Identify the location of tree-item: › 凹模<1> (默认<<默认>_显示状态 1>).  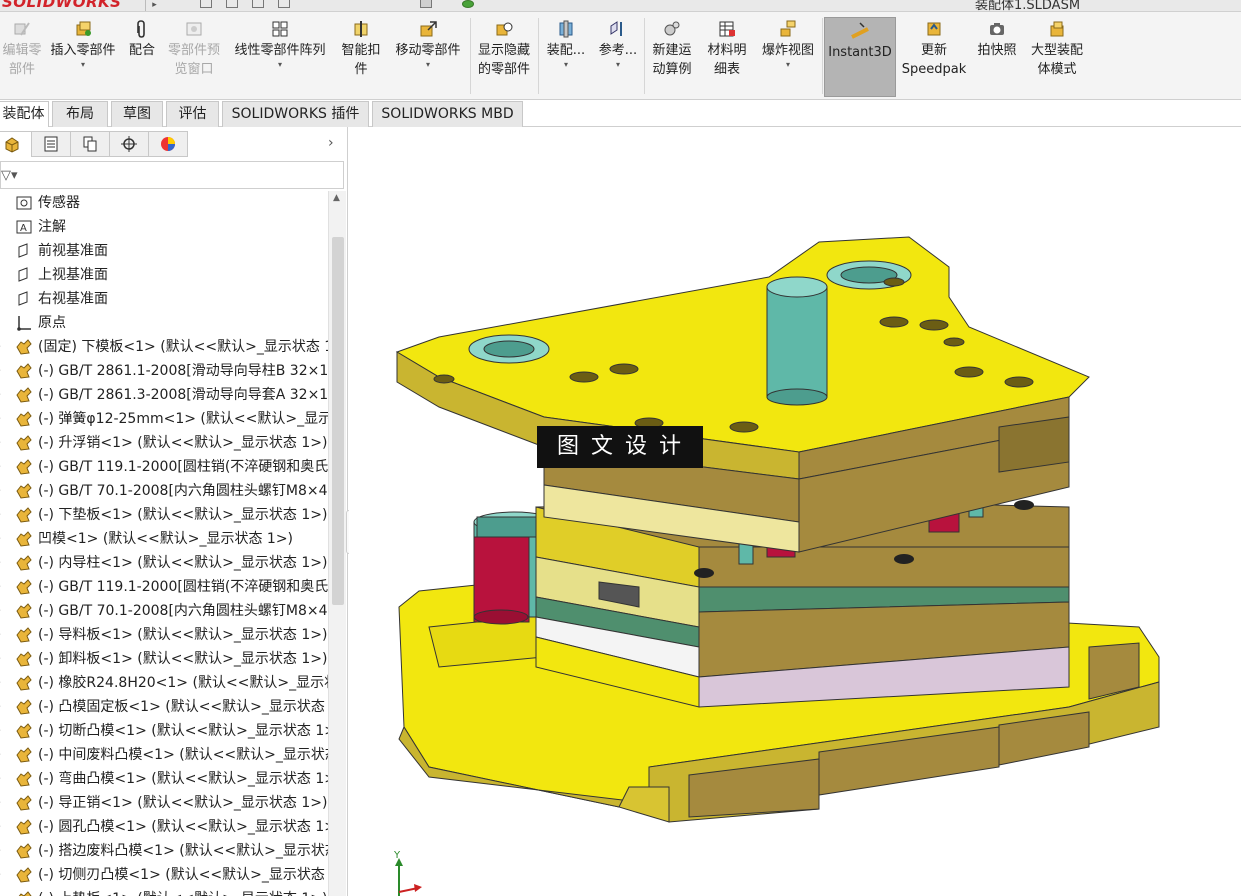
(164, 539).